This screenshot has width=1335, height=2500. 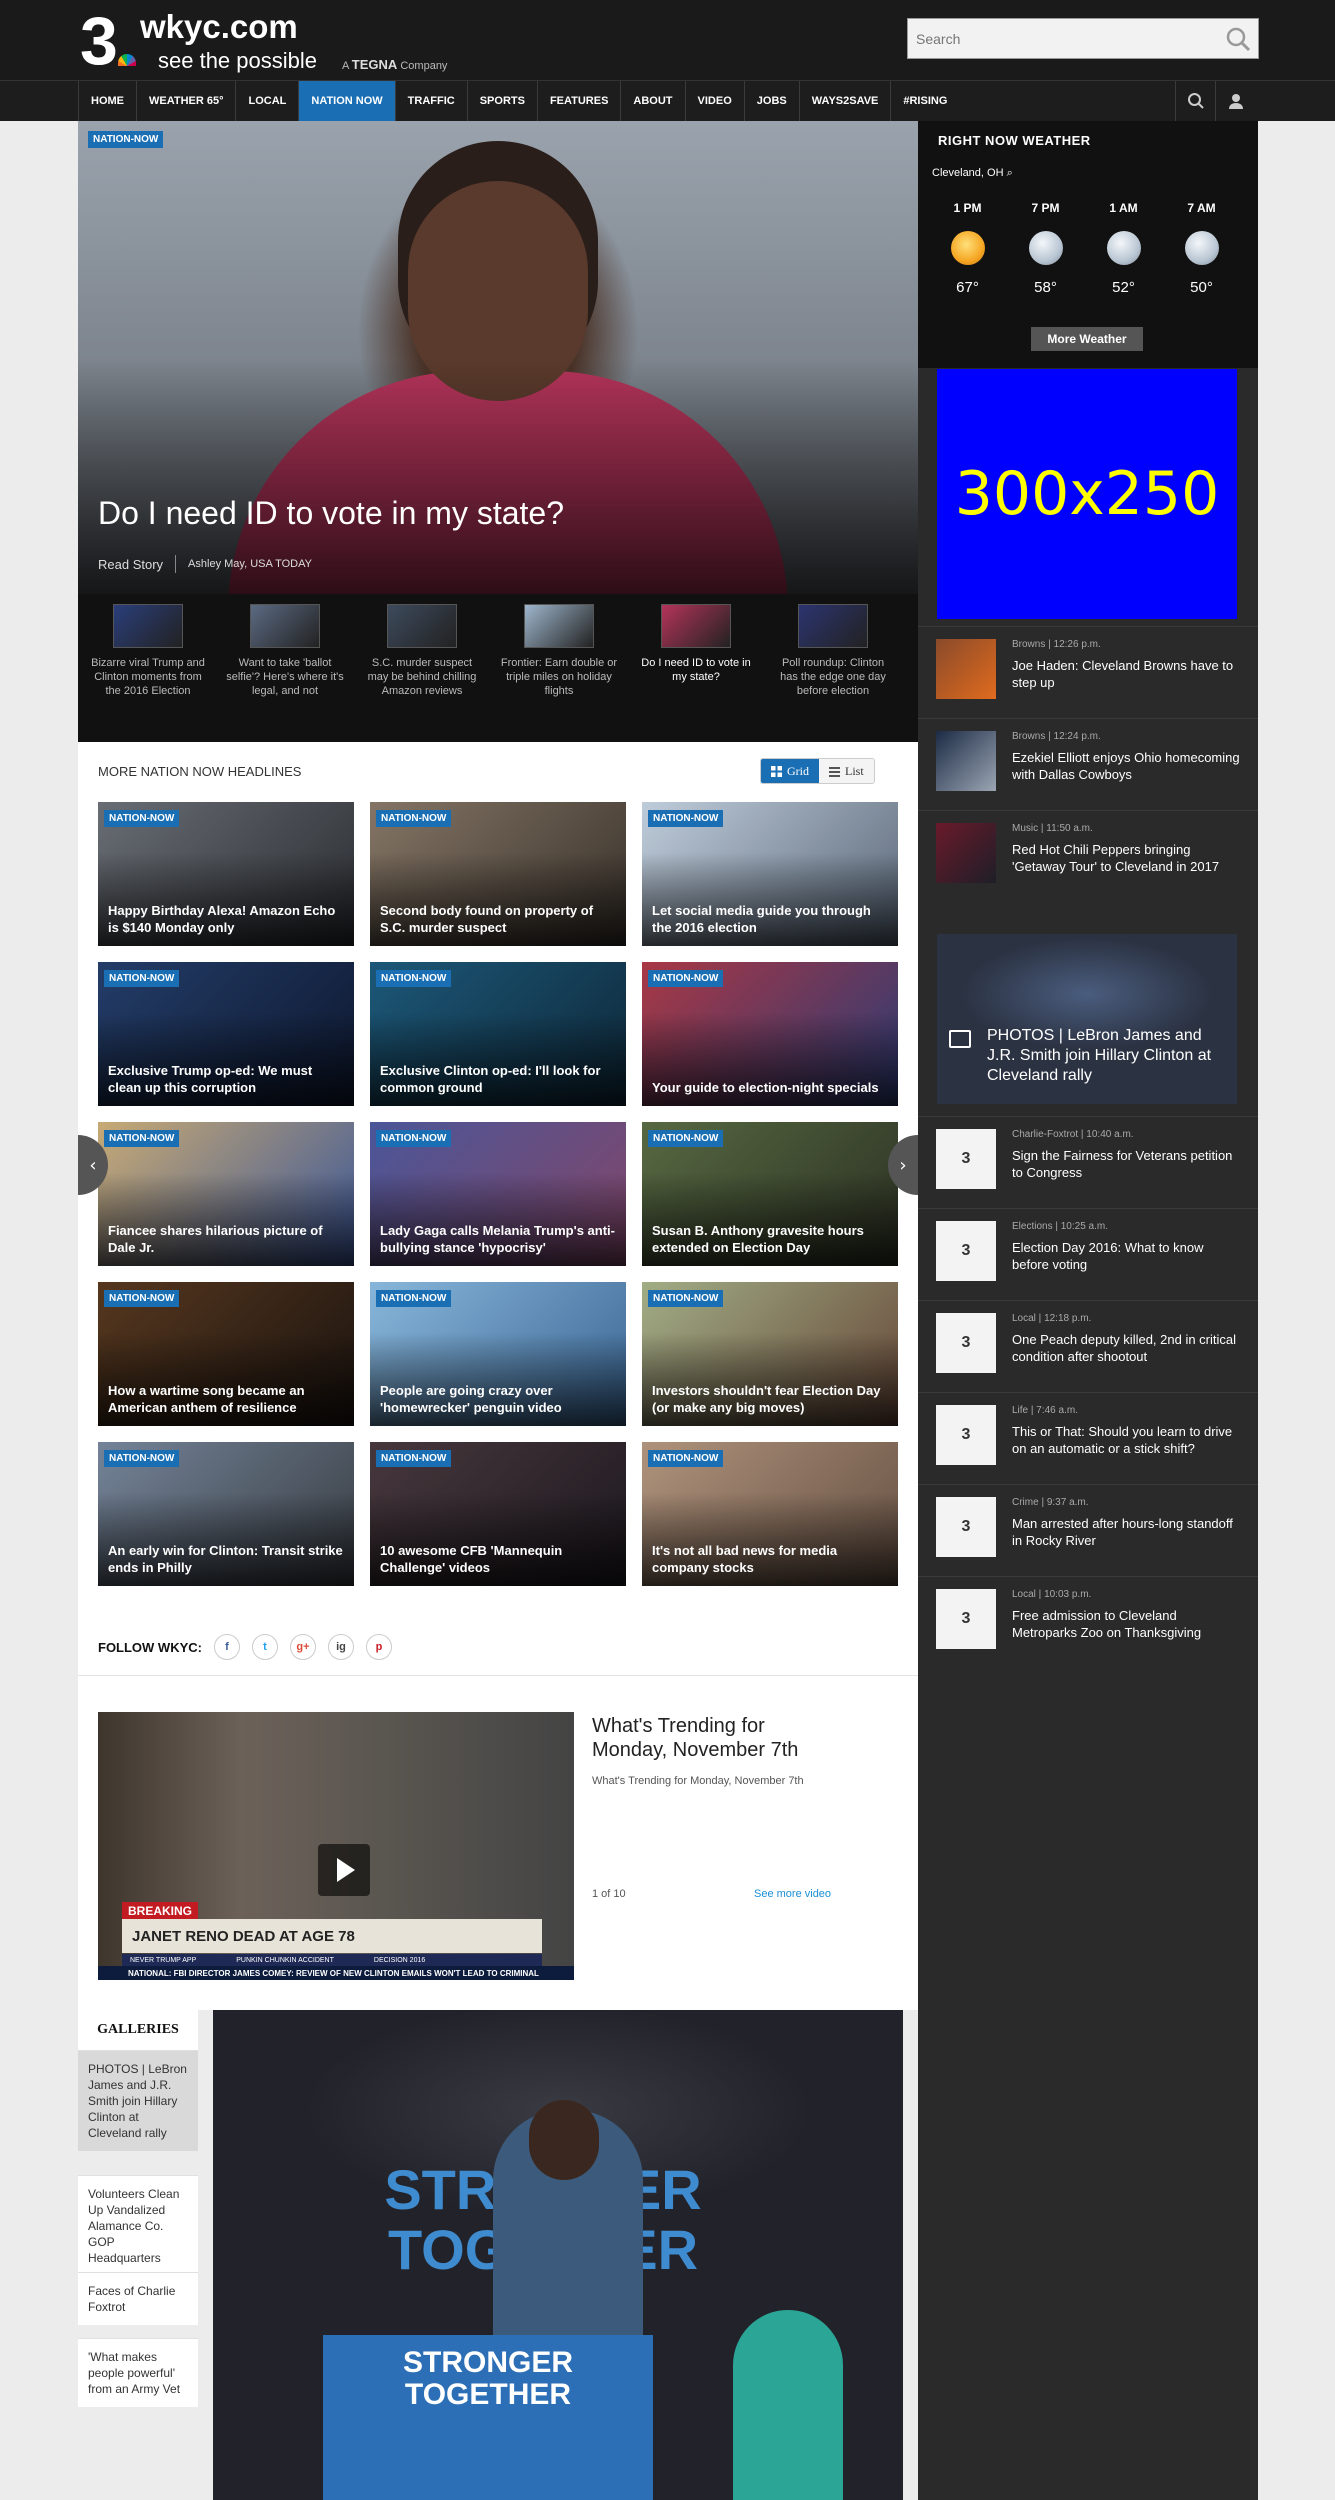 What do you see at coordinates (138, 2298) in the screenshot?
I see `gallery-list-item: Faces of Charlie Foxtrot` at bounding box center [138, 2298].